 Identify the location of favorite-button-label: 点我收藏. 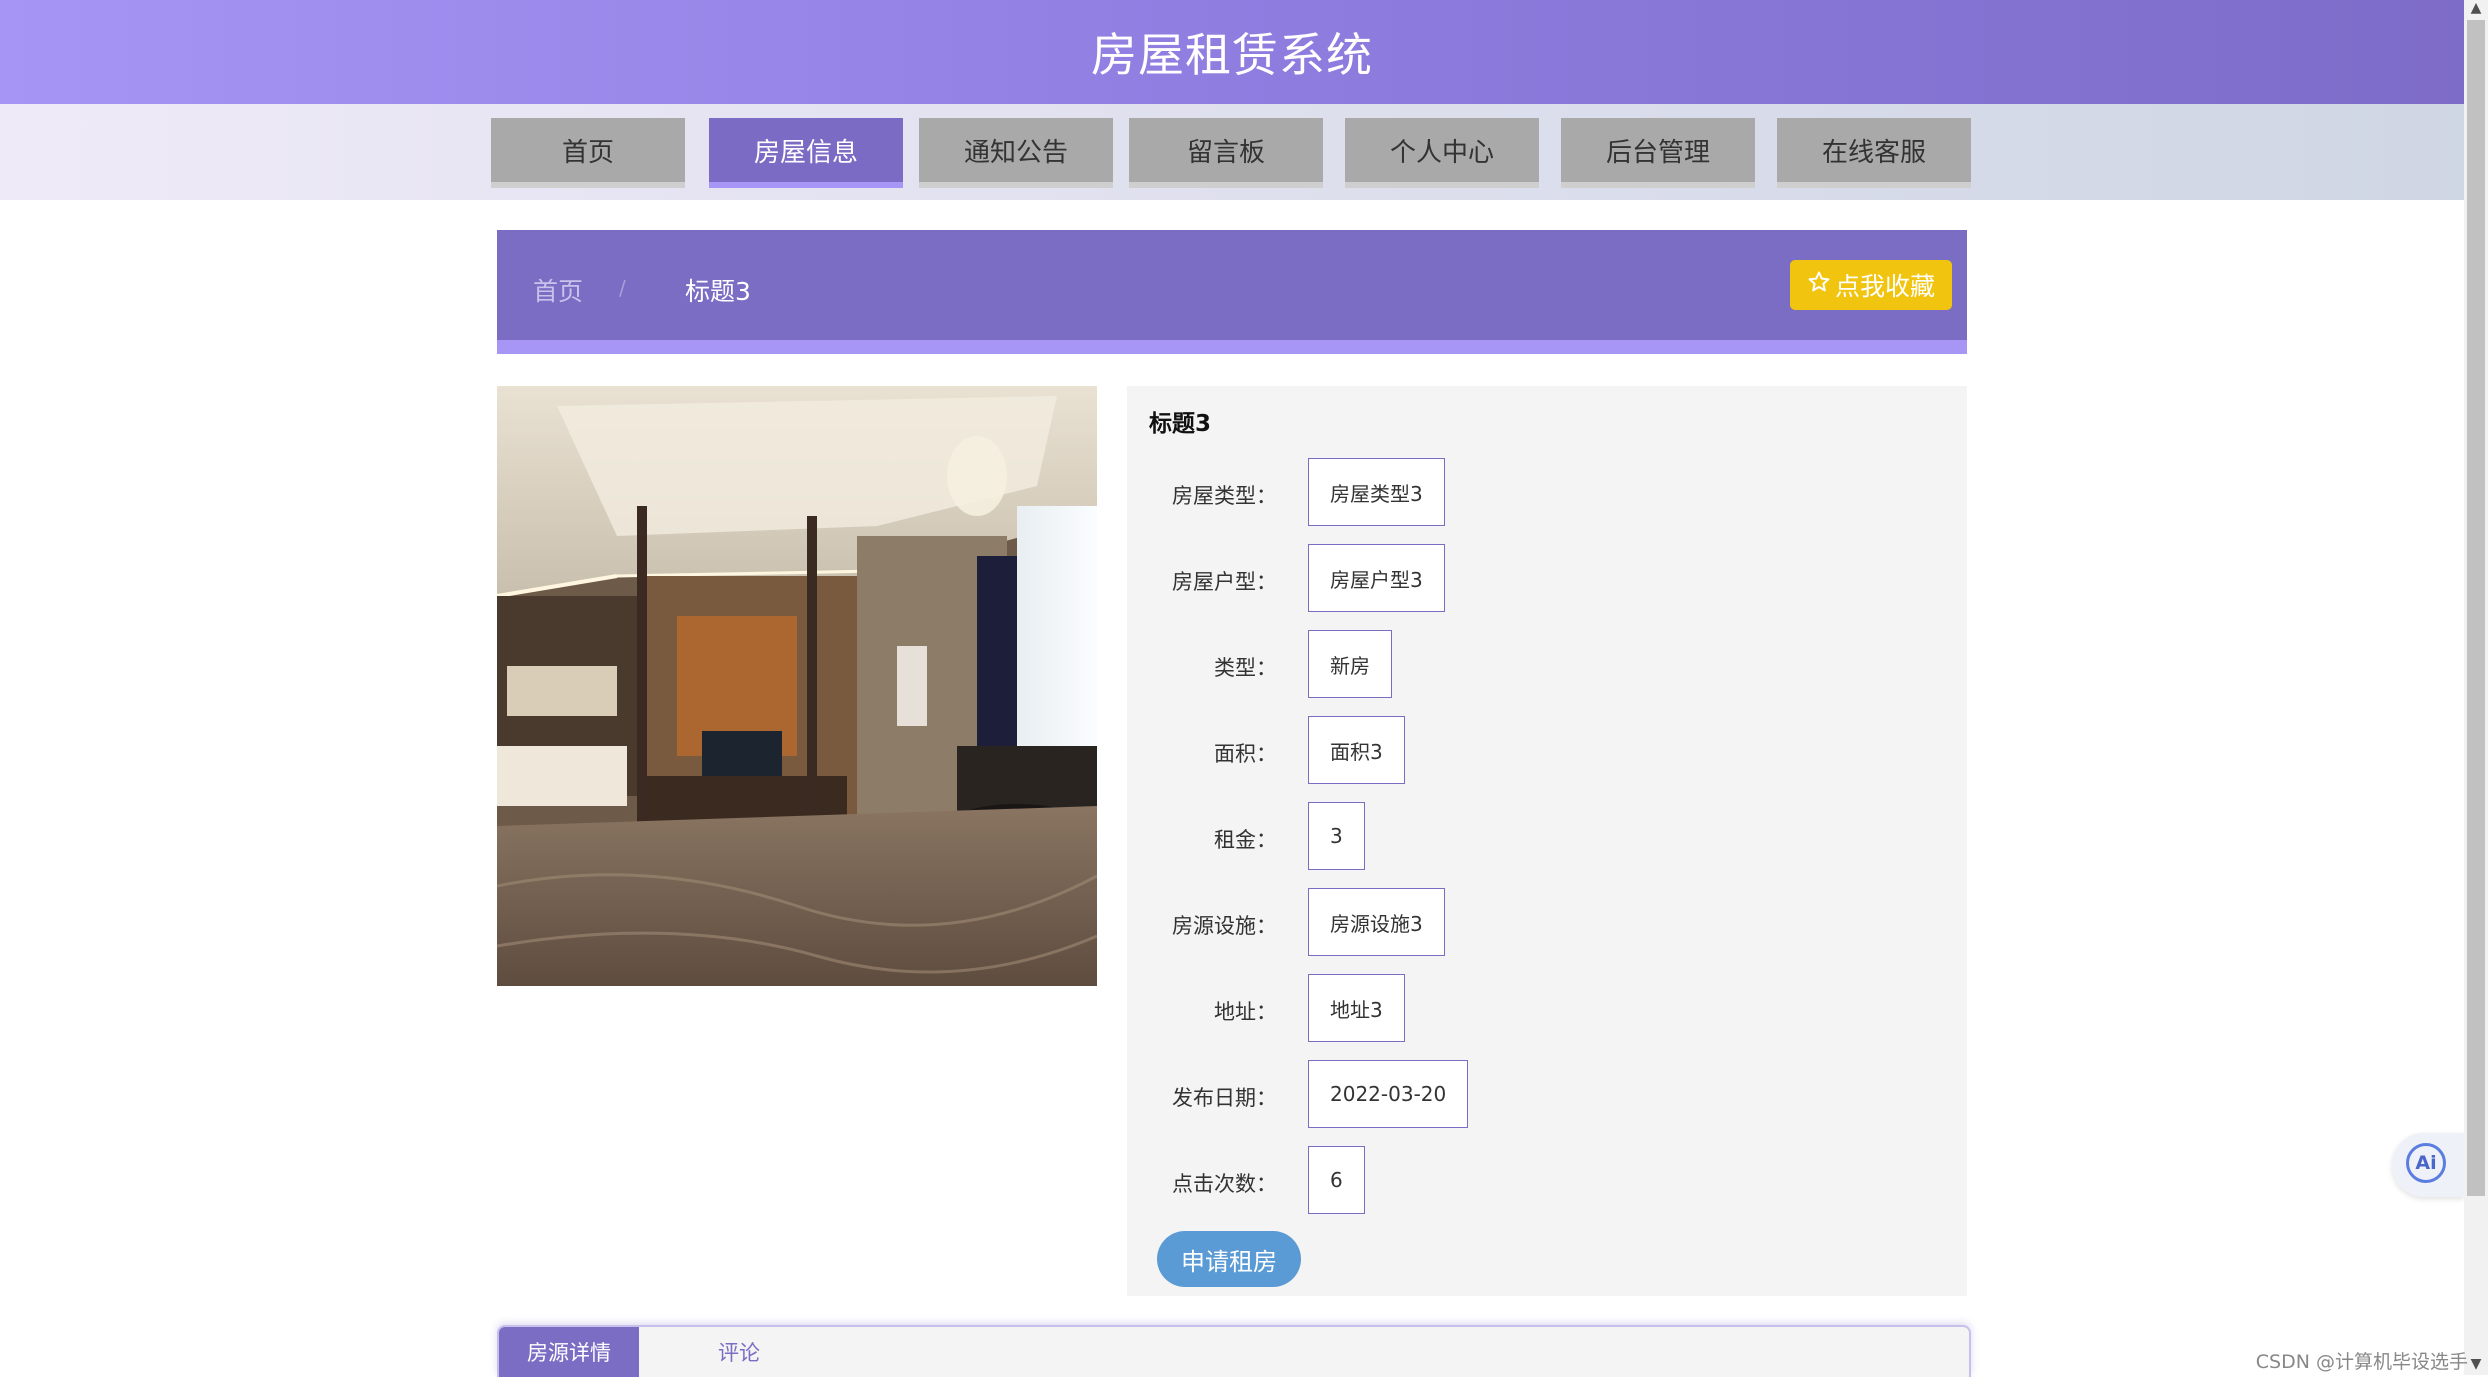
(1884, 286).